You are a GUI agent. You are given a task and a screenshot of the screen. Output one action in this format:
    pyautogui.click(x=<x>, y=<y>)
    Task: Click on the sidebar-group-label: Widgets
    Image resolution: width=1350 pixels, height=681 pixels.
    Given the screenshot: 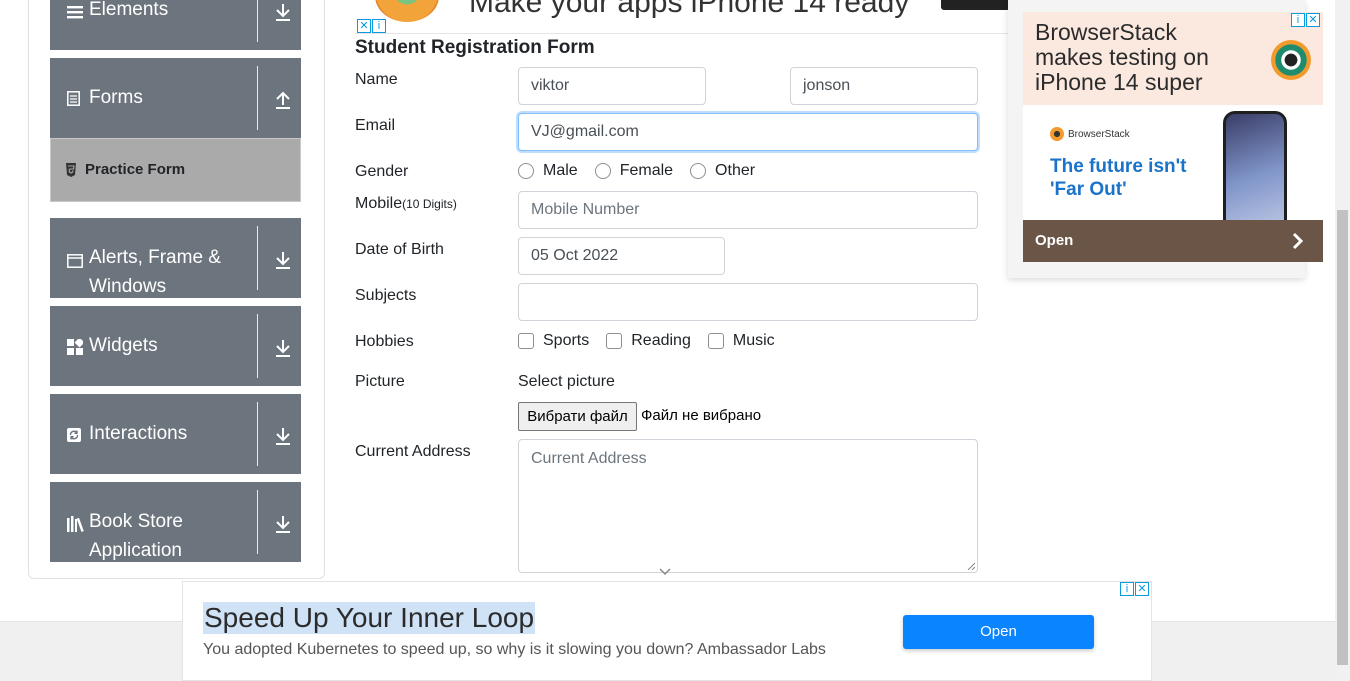 What is the action you would take?
    pyautogui.click(x=123, y=345)
    